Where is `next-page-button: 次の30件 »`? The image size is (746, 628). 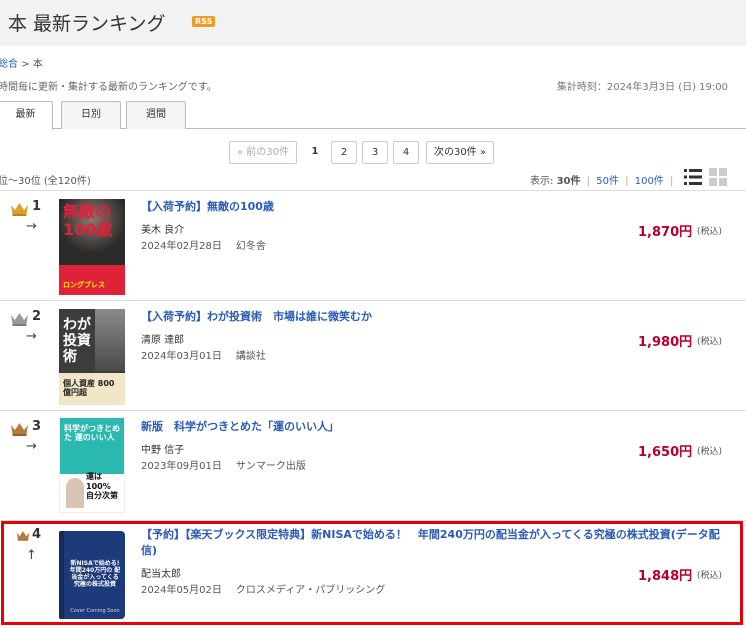 next-page-button: 次の30件 » is located at coordinates (460, 152).